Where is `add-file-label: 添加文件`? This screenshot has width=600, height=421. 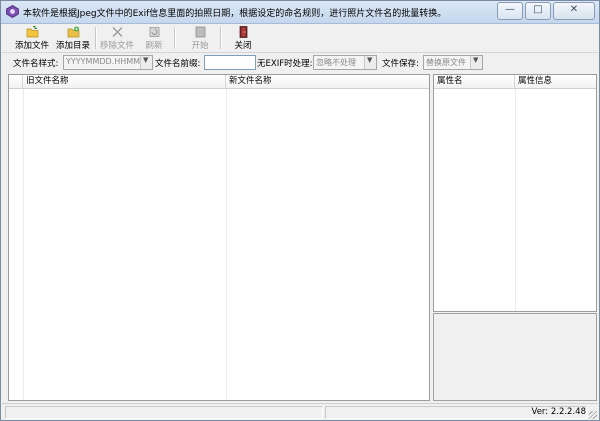 add-file-label: 添加文件 is located at coordinates (31, 46).